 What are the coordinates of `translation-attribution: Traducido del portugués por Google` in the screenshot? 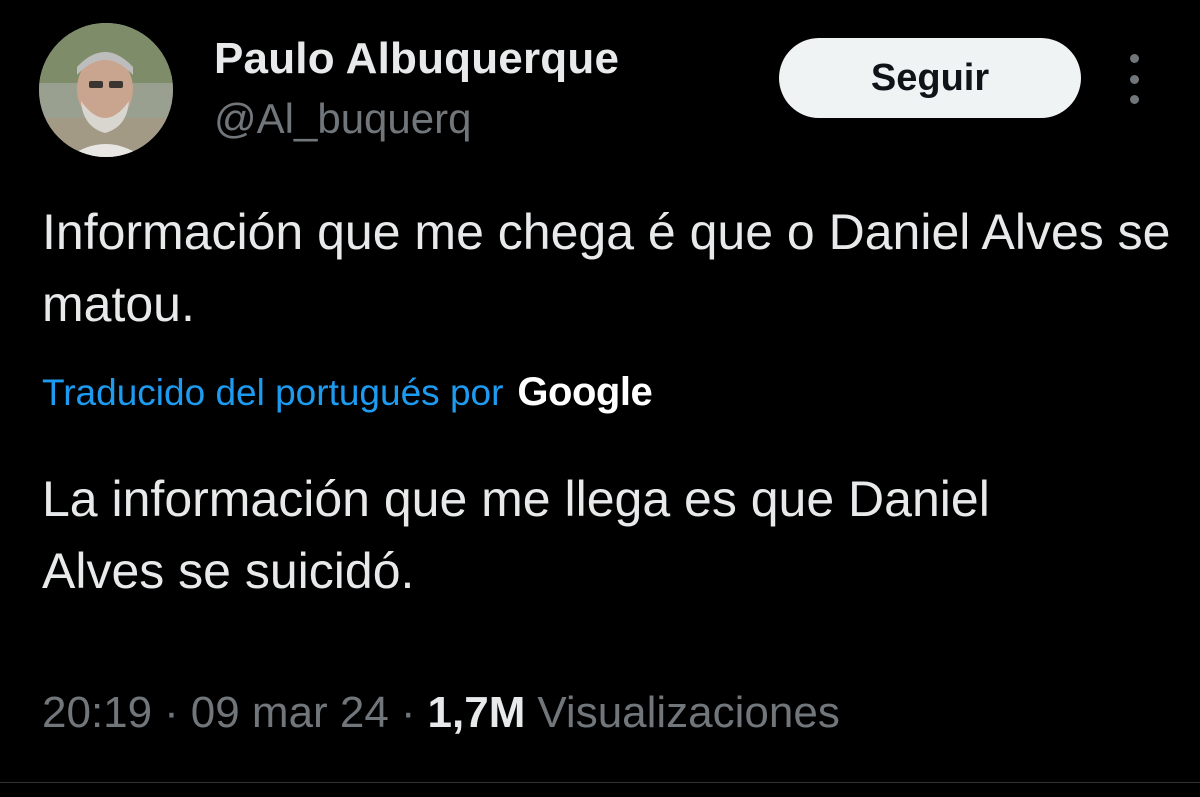 It's located at (347, 392).